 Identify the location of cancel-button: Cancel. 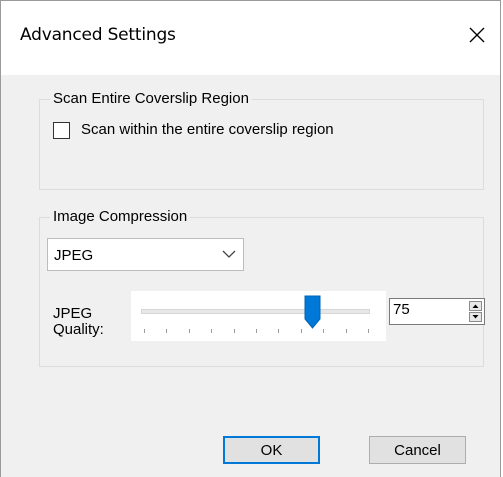
(417, 450).